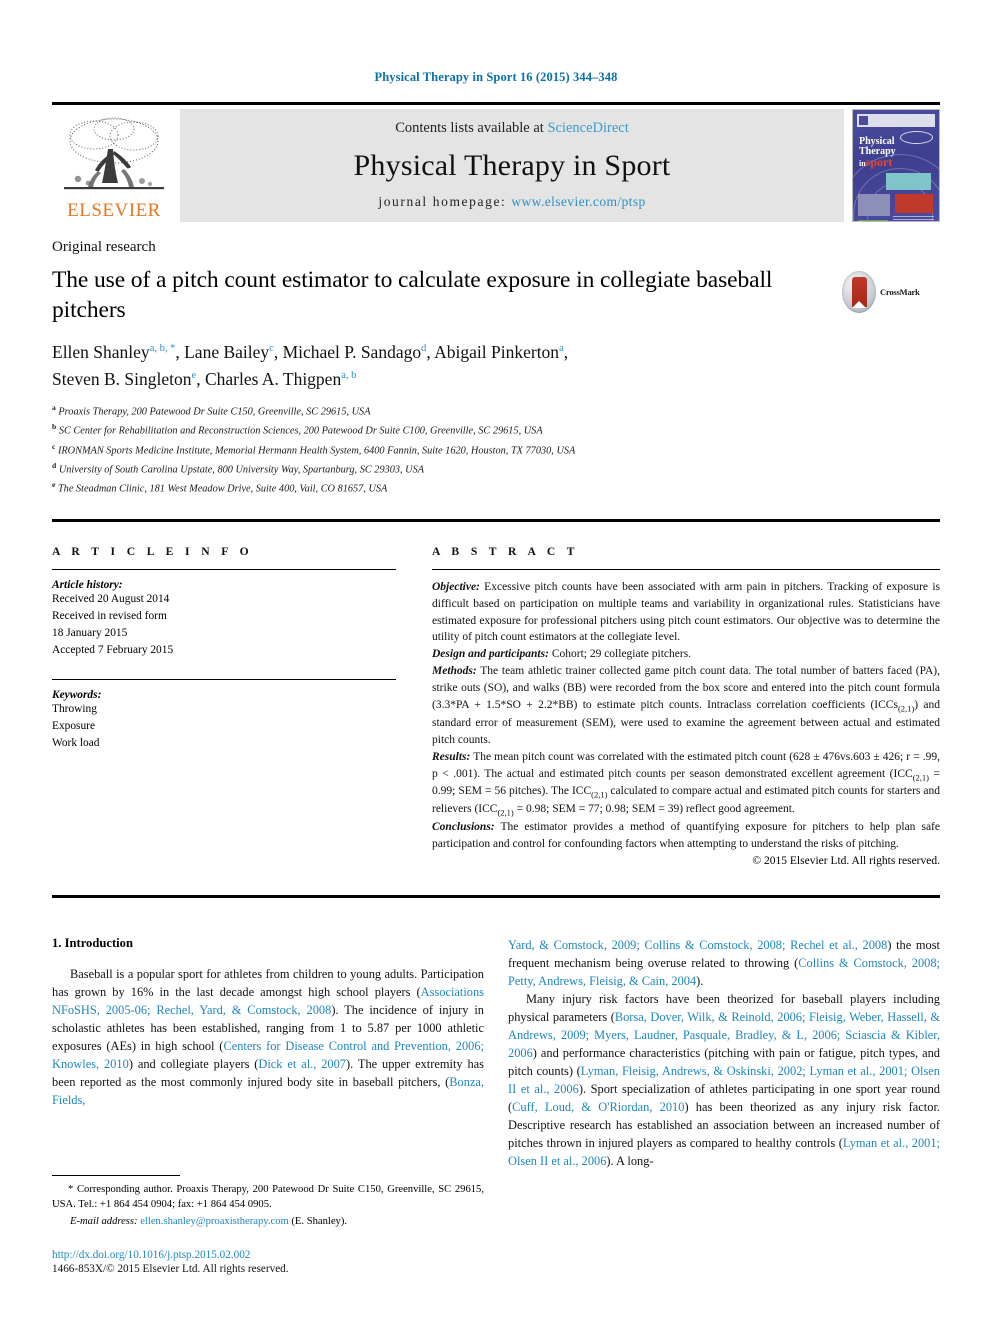  What do you see at coordinates (114, 210) in the screenshot?
I see `elsevier-wordmark: ELSEVIER` at bounding box center [114, 210].